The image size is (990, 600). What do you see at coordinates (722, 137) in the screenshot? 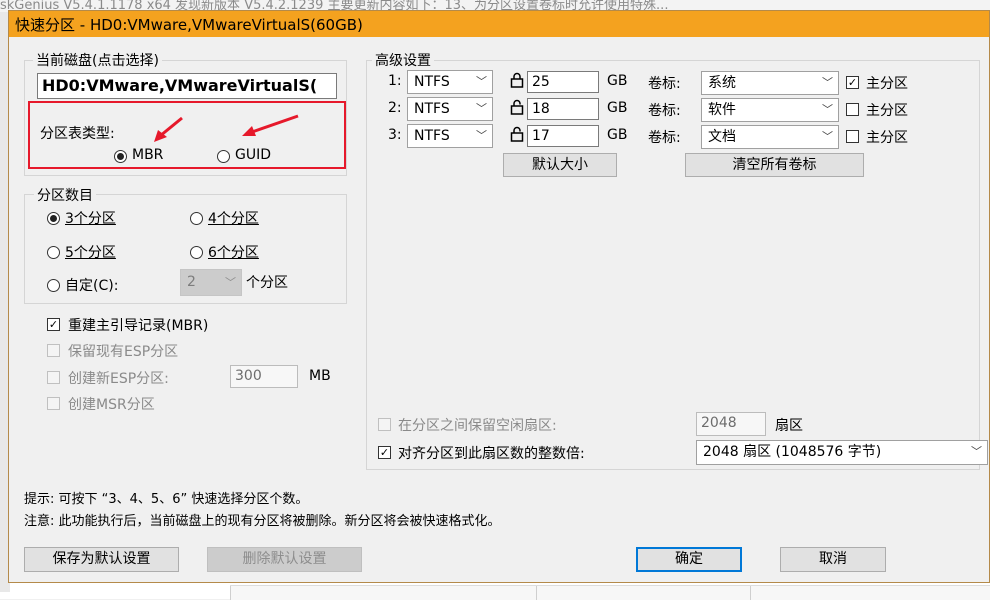
I see `volume-value: 文档` at bounding box center [722, 137].